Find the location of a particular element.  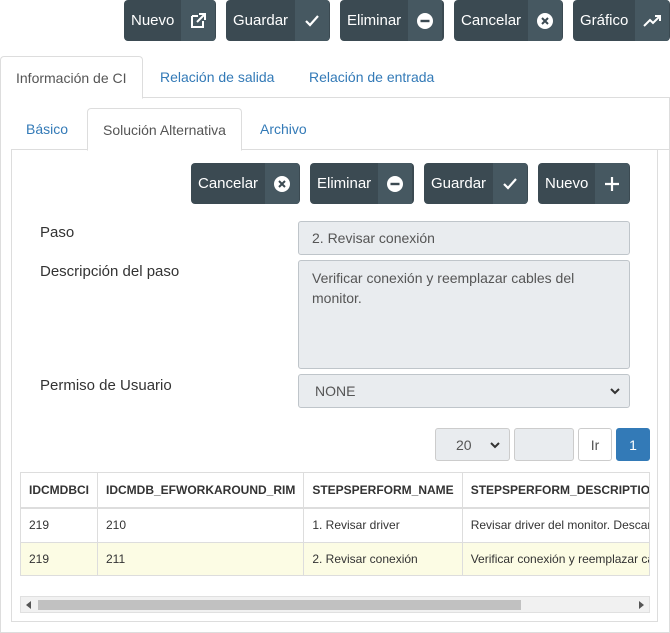

scroll-left-icon is located at coordinates (28, 605).